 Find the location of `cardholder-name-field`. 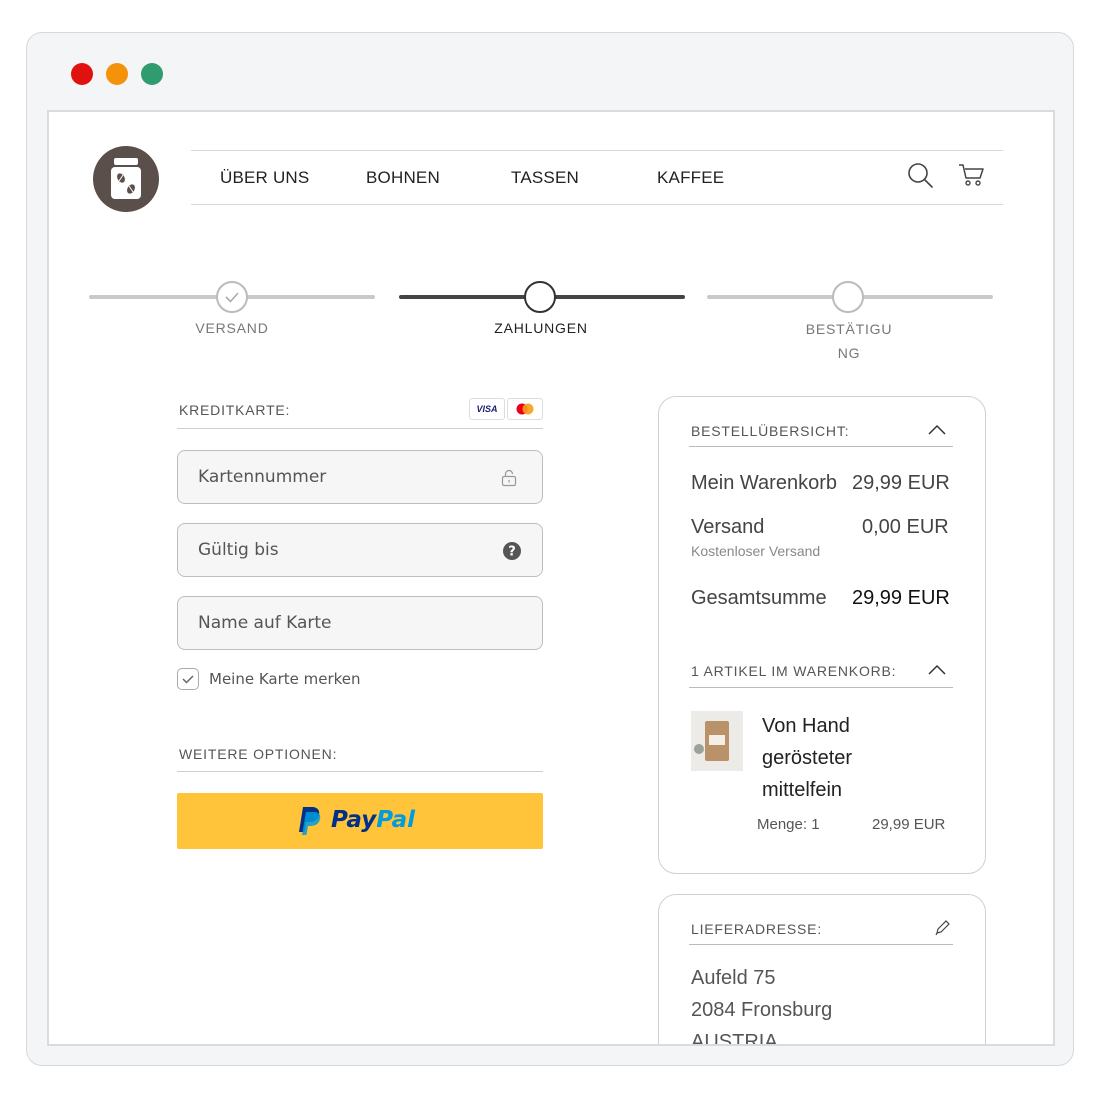

cardholder-name-field is located at coordinates (360, 623).